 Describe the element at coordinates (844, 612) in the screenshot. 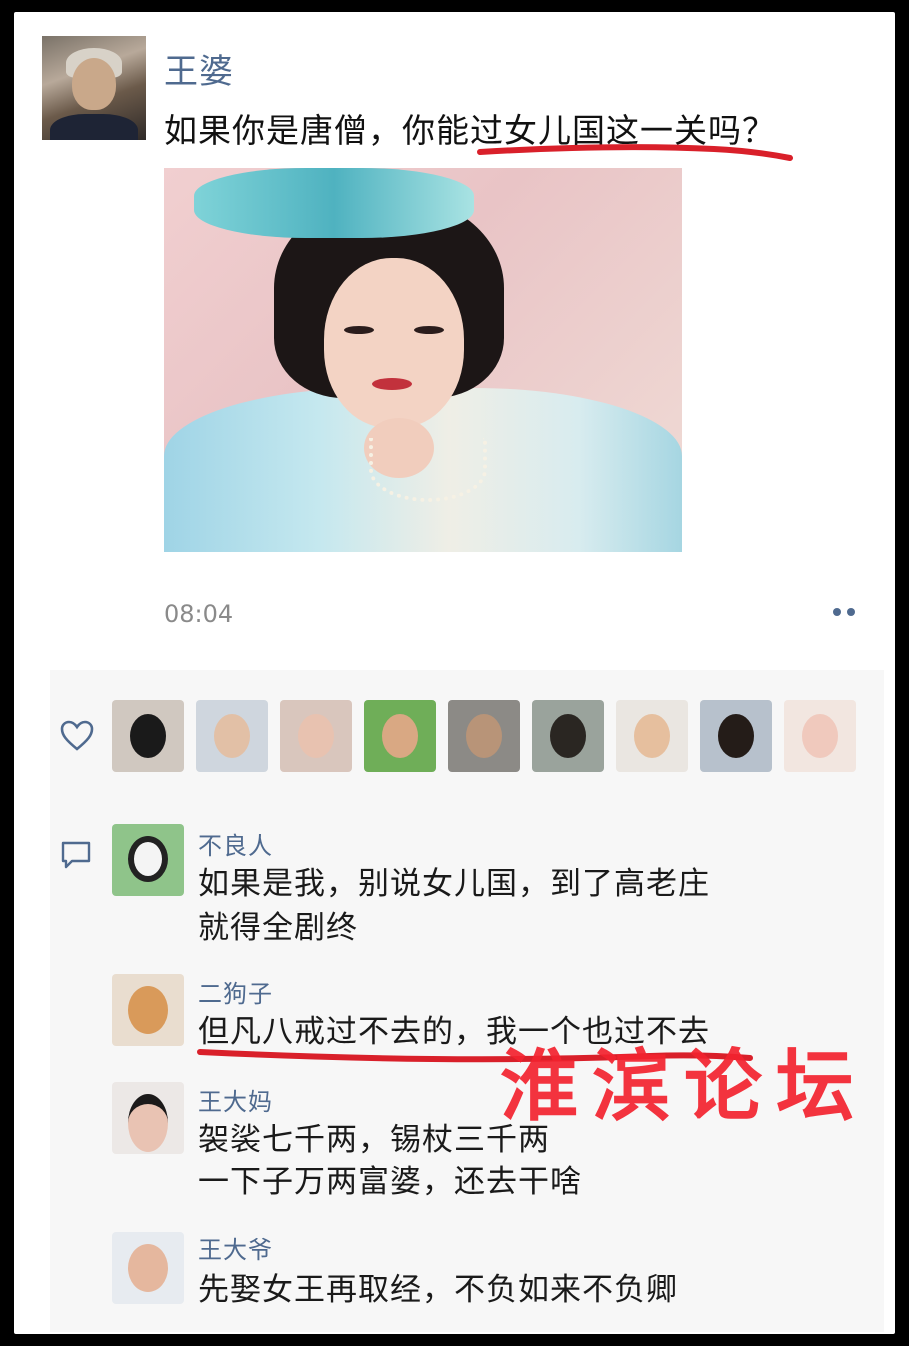

I see `more-options-button` at that location.